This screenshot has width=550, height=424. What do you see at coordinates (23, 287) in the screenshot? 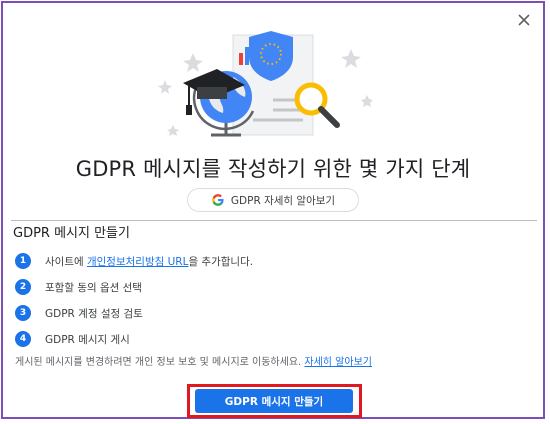
I see `step-number: 2` at bounding box center [23, 287].